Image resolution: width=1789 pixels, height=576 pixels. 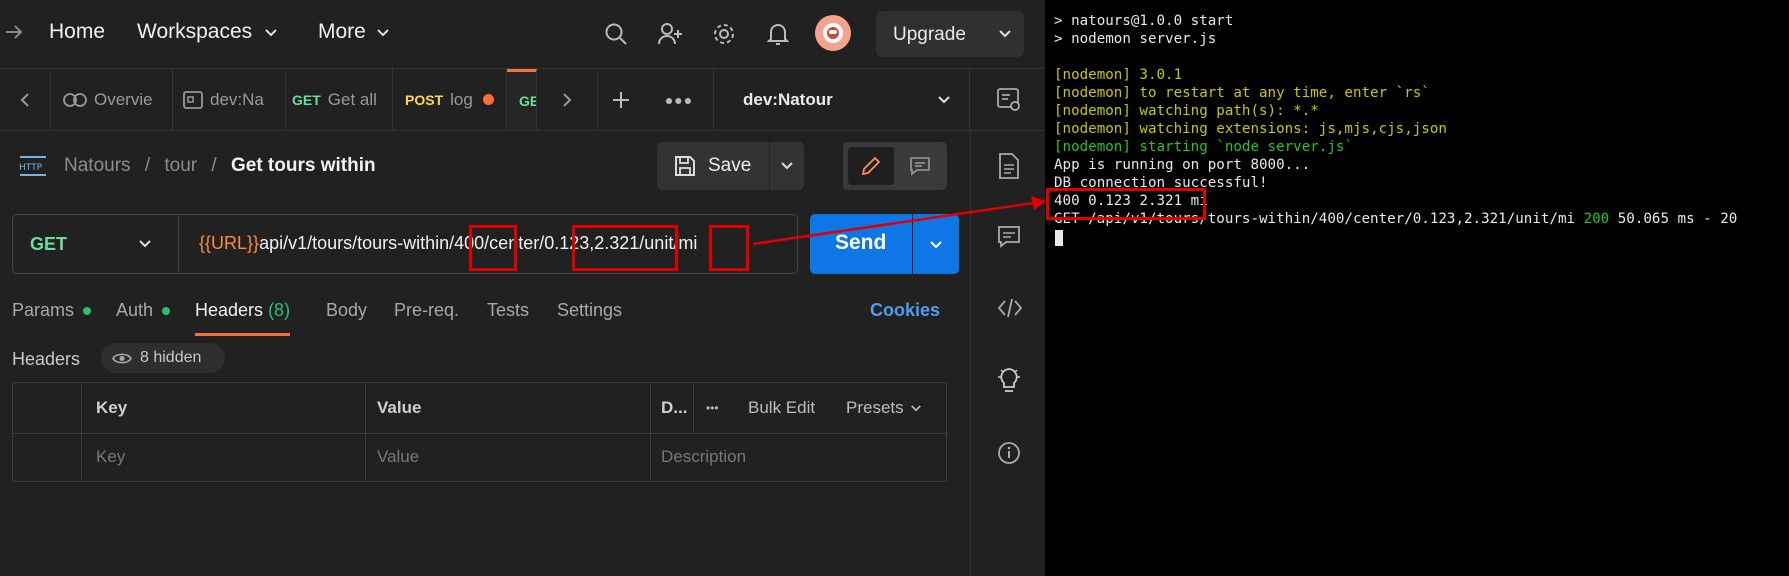 I want to click on tab-params-label: Params, so click(x=43, y=310).